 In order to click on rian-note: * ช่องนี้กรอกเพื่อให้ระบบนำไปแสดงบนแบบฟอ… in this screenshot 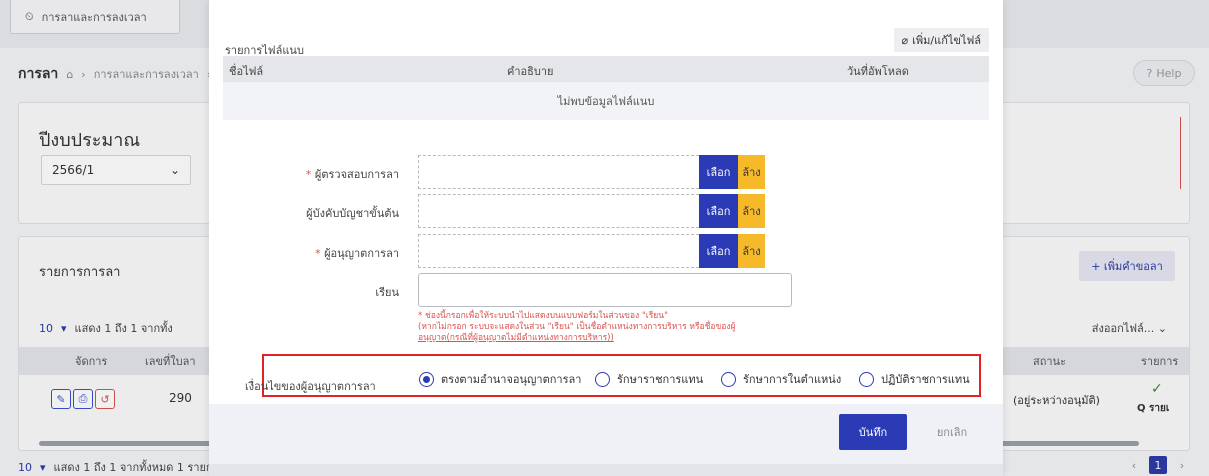, I will do `click(577, 327)`.